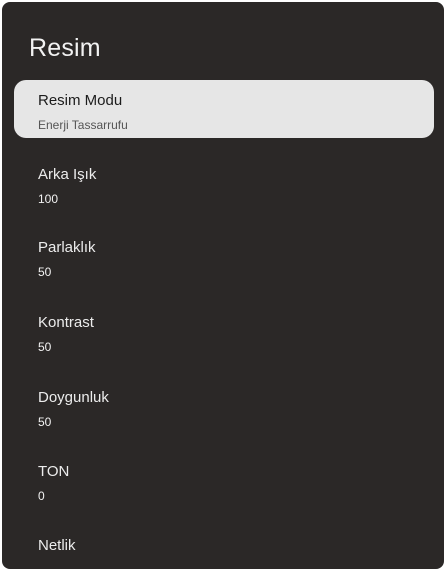  What do you see at coordinates (224, 331) in the screenshot?
I see `menu-item-kontrast: Kontrast 50` at bounding box center [224, 331].